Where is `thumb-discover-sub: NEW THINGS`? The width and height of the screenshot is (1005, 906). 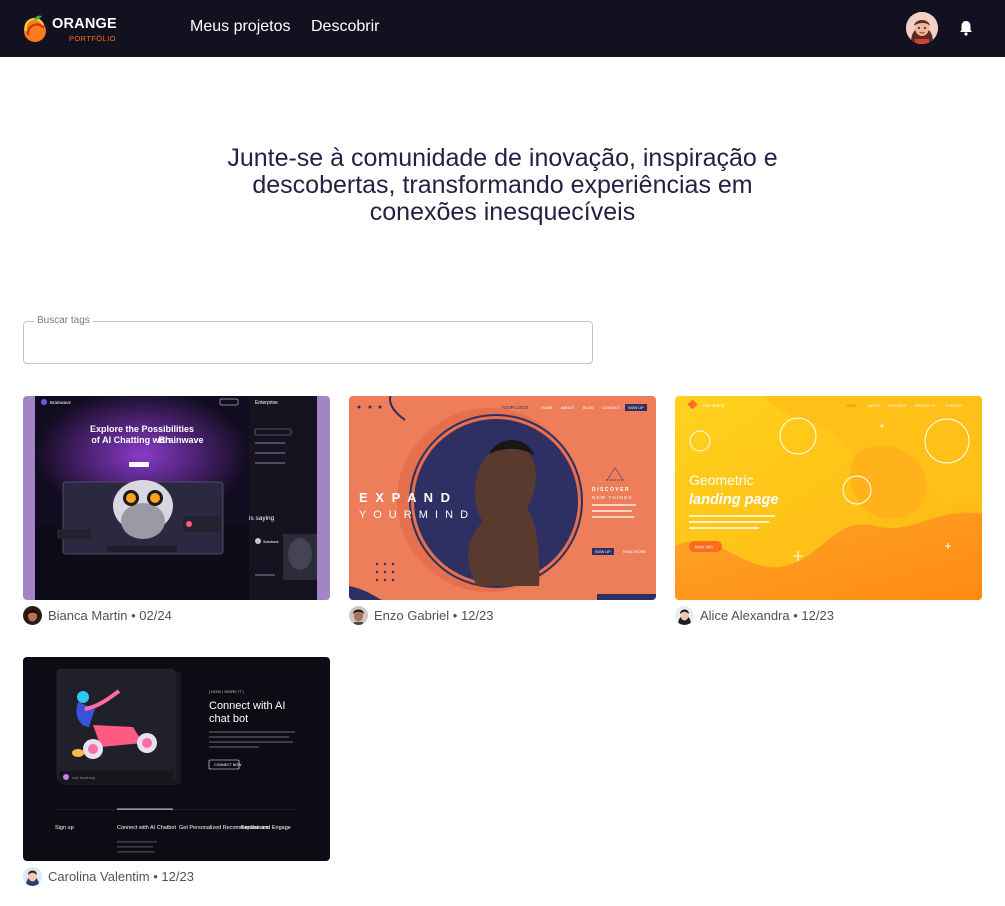
thumb-discover-sub: NEW THINGS is located at coordinates (612, 497).